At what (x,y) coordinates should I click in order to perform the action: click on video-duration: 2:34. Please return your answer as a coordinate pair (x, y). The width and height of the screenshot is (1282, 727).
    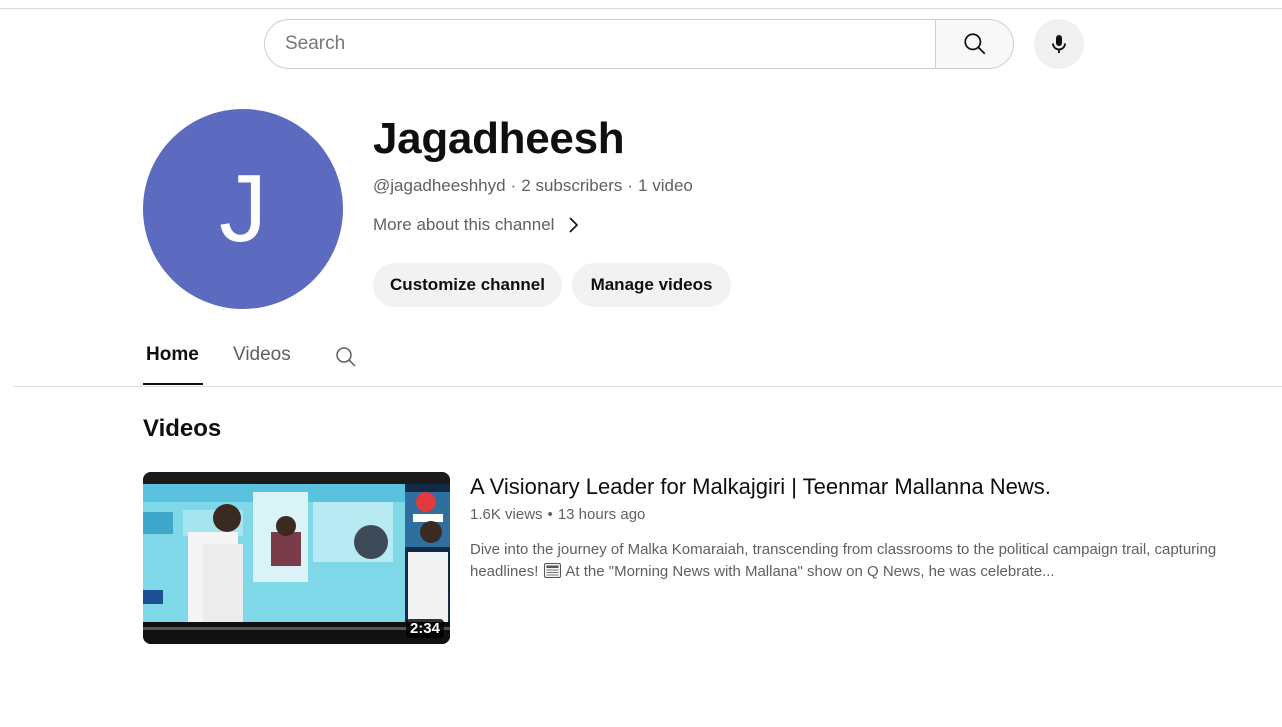
    Looking at the image, I should click on (424, 628).